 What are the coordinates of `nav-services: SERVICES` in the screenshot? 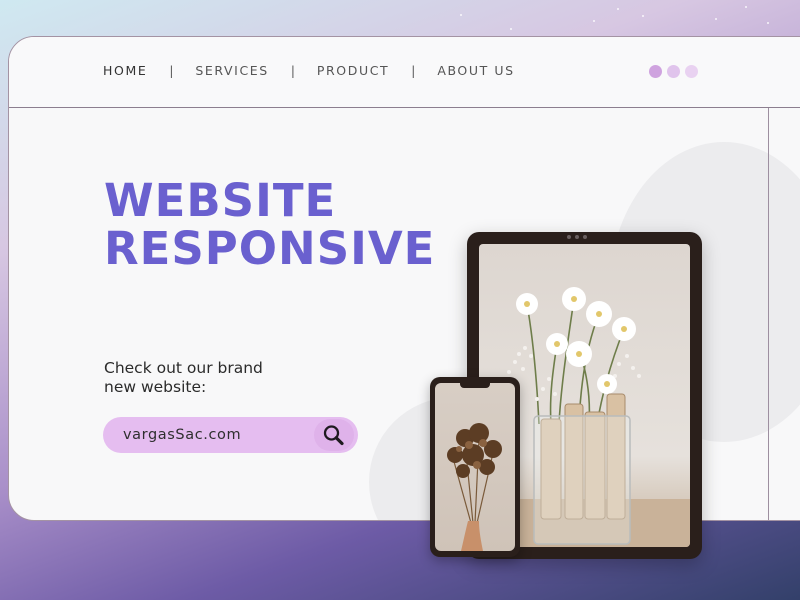 It's located at (231, 70).